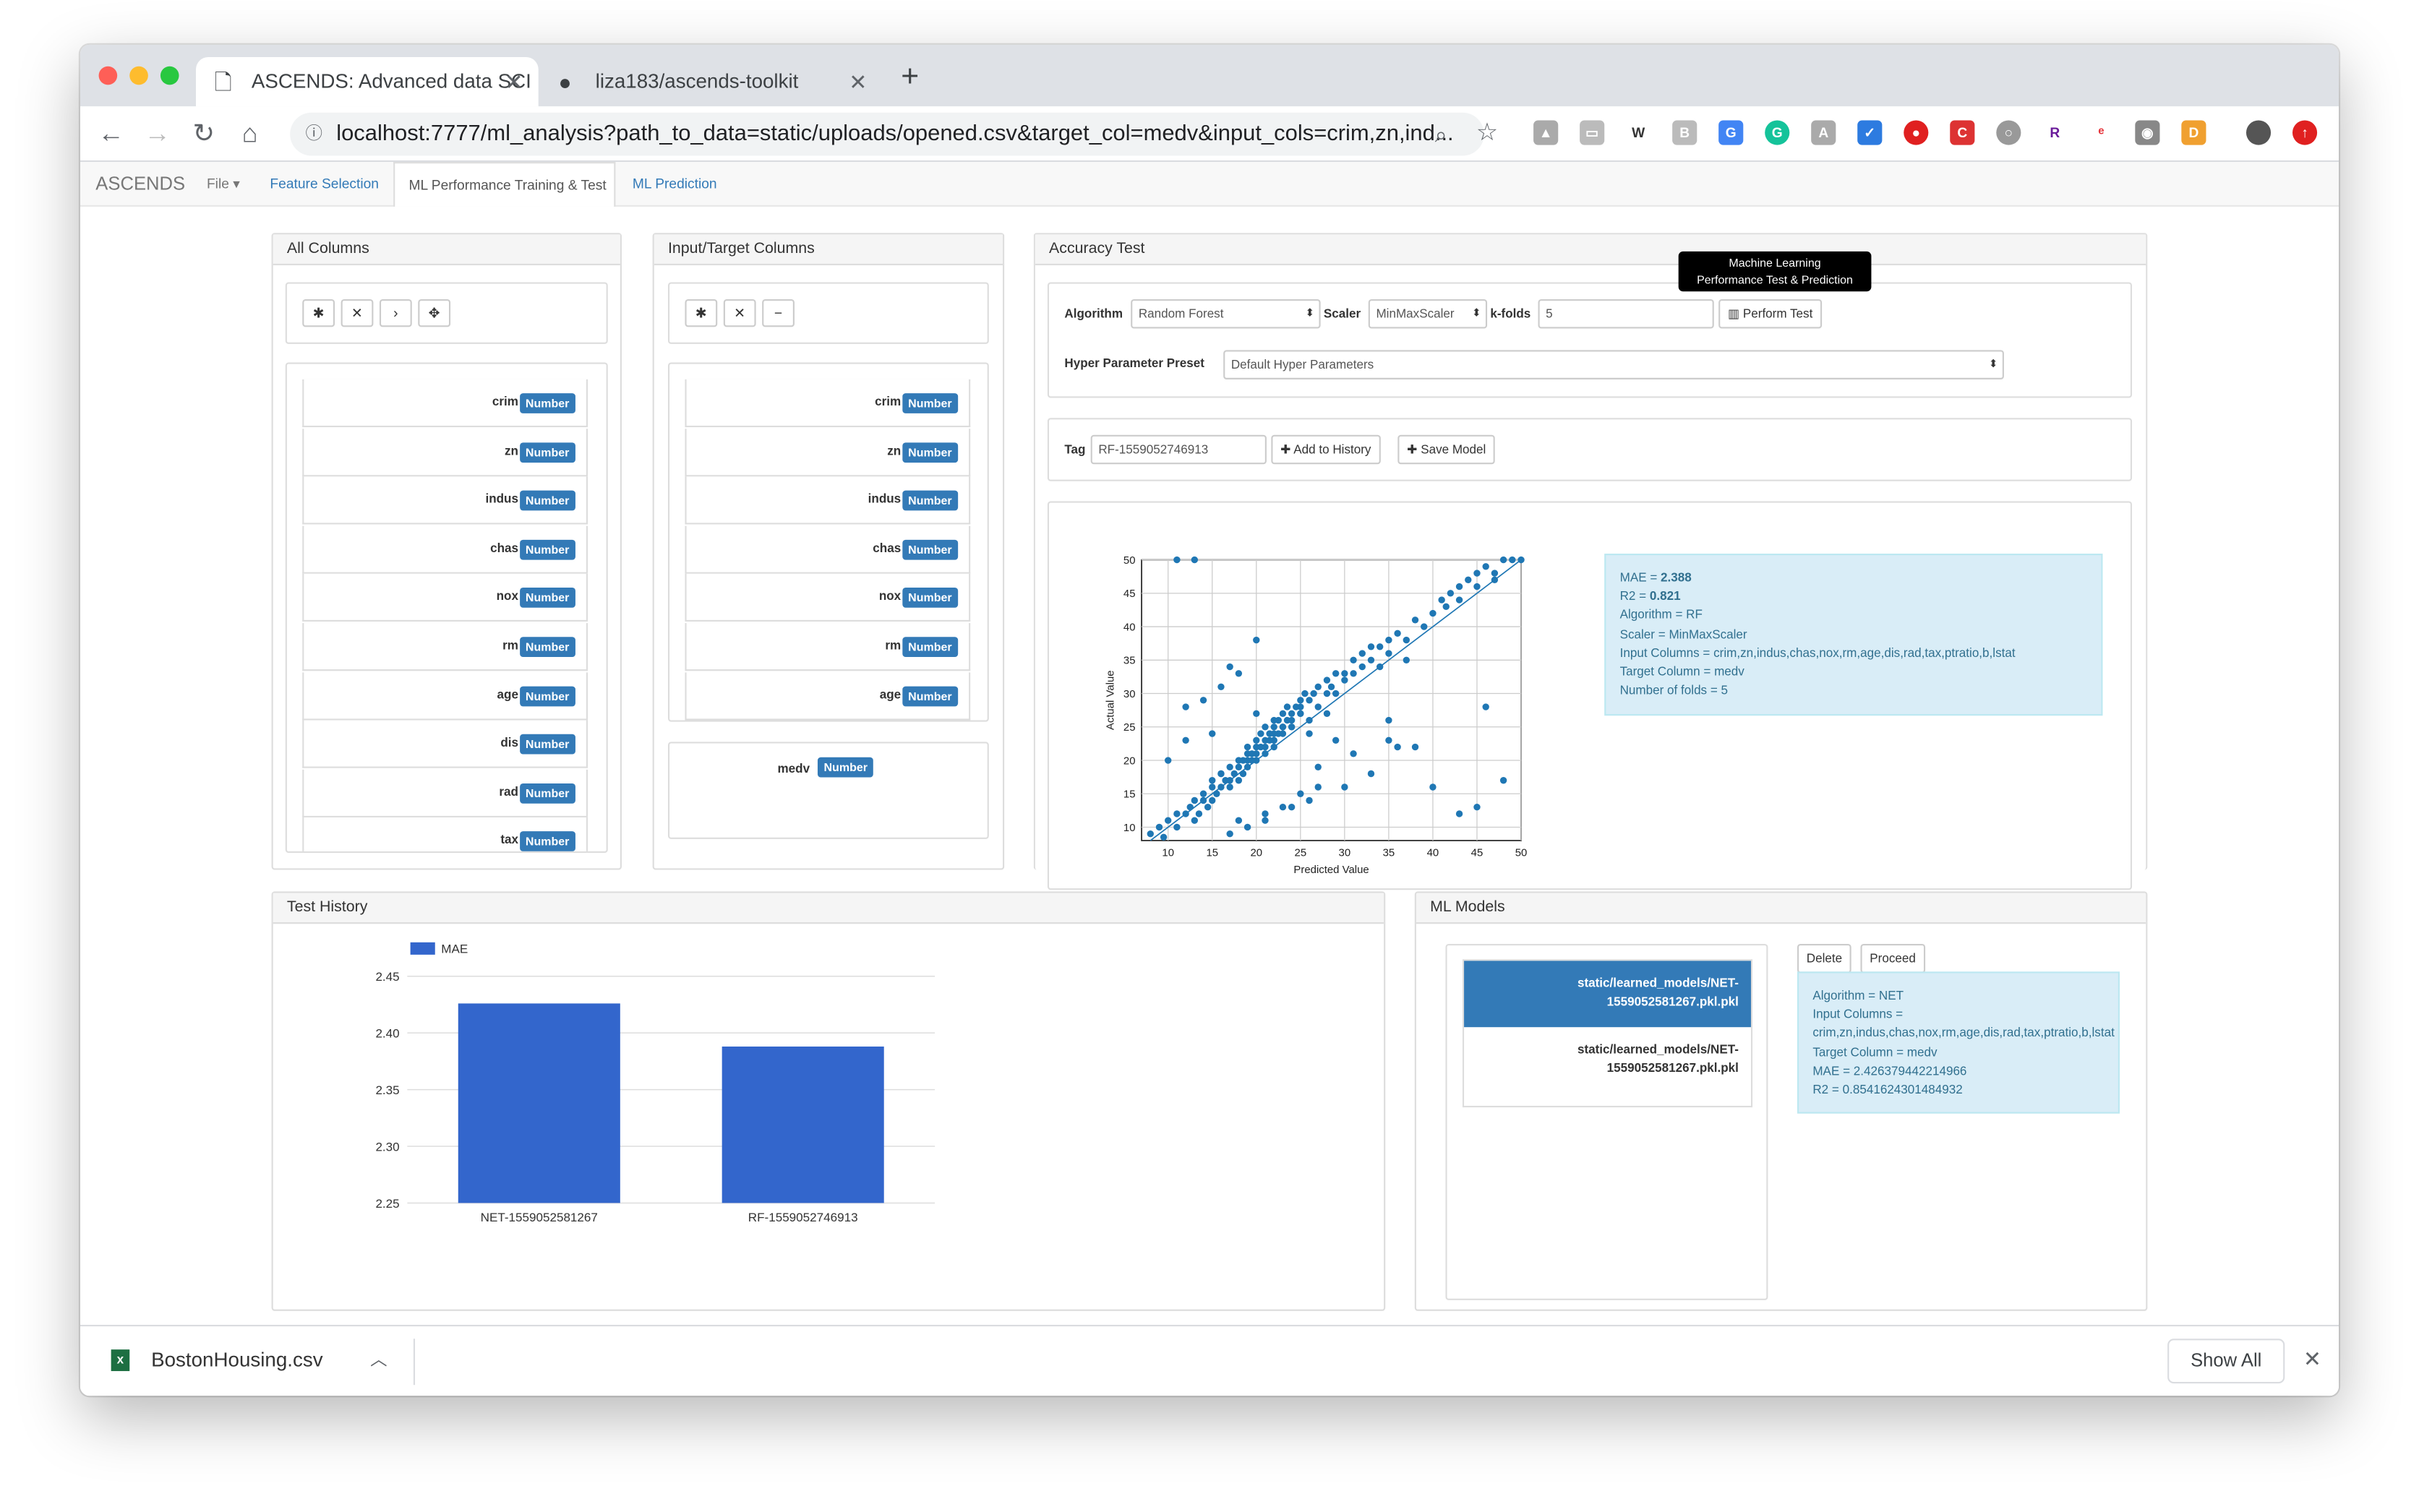 The width and height of the screenshot is (2419, 1512). I want to click on update-icon: ↑, so click(2305, 132).